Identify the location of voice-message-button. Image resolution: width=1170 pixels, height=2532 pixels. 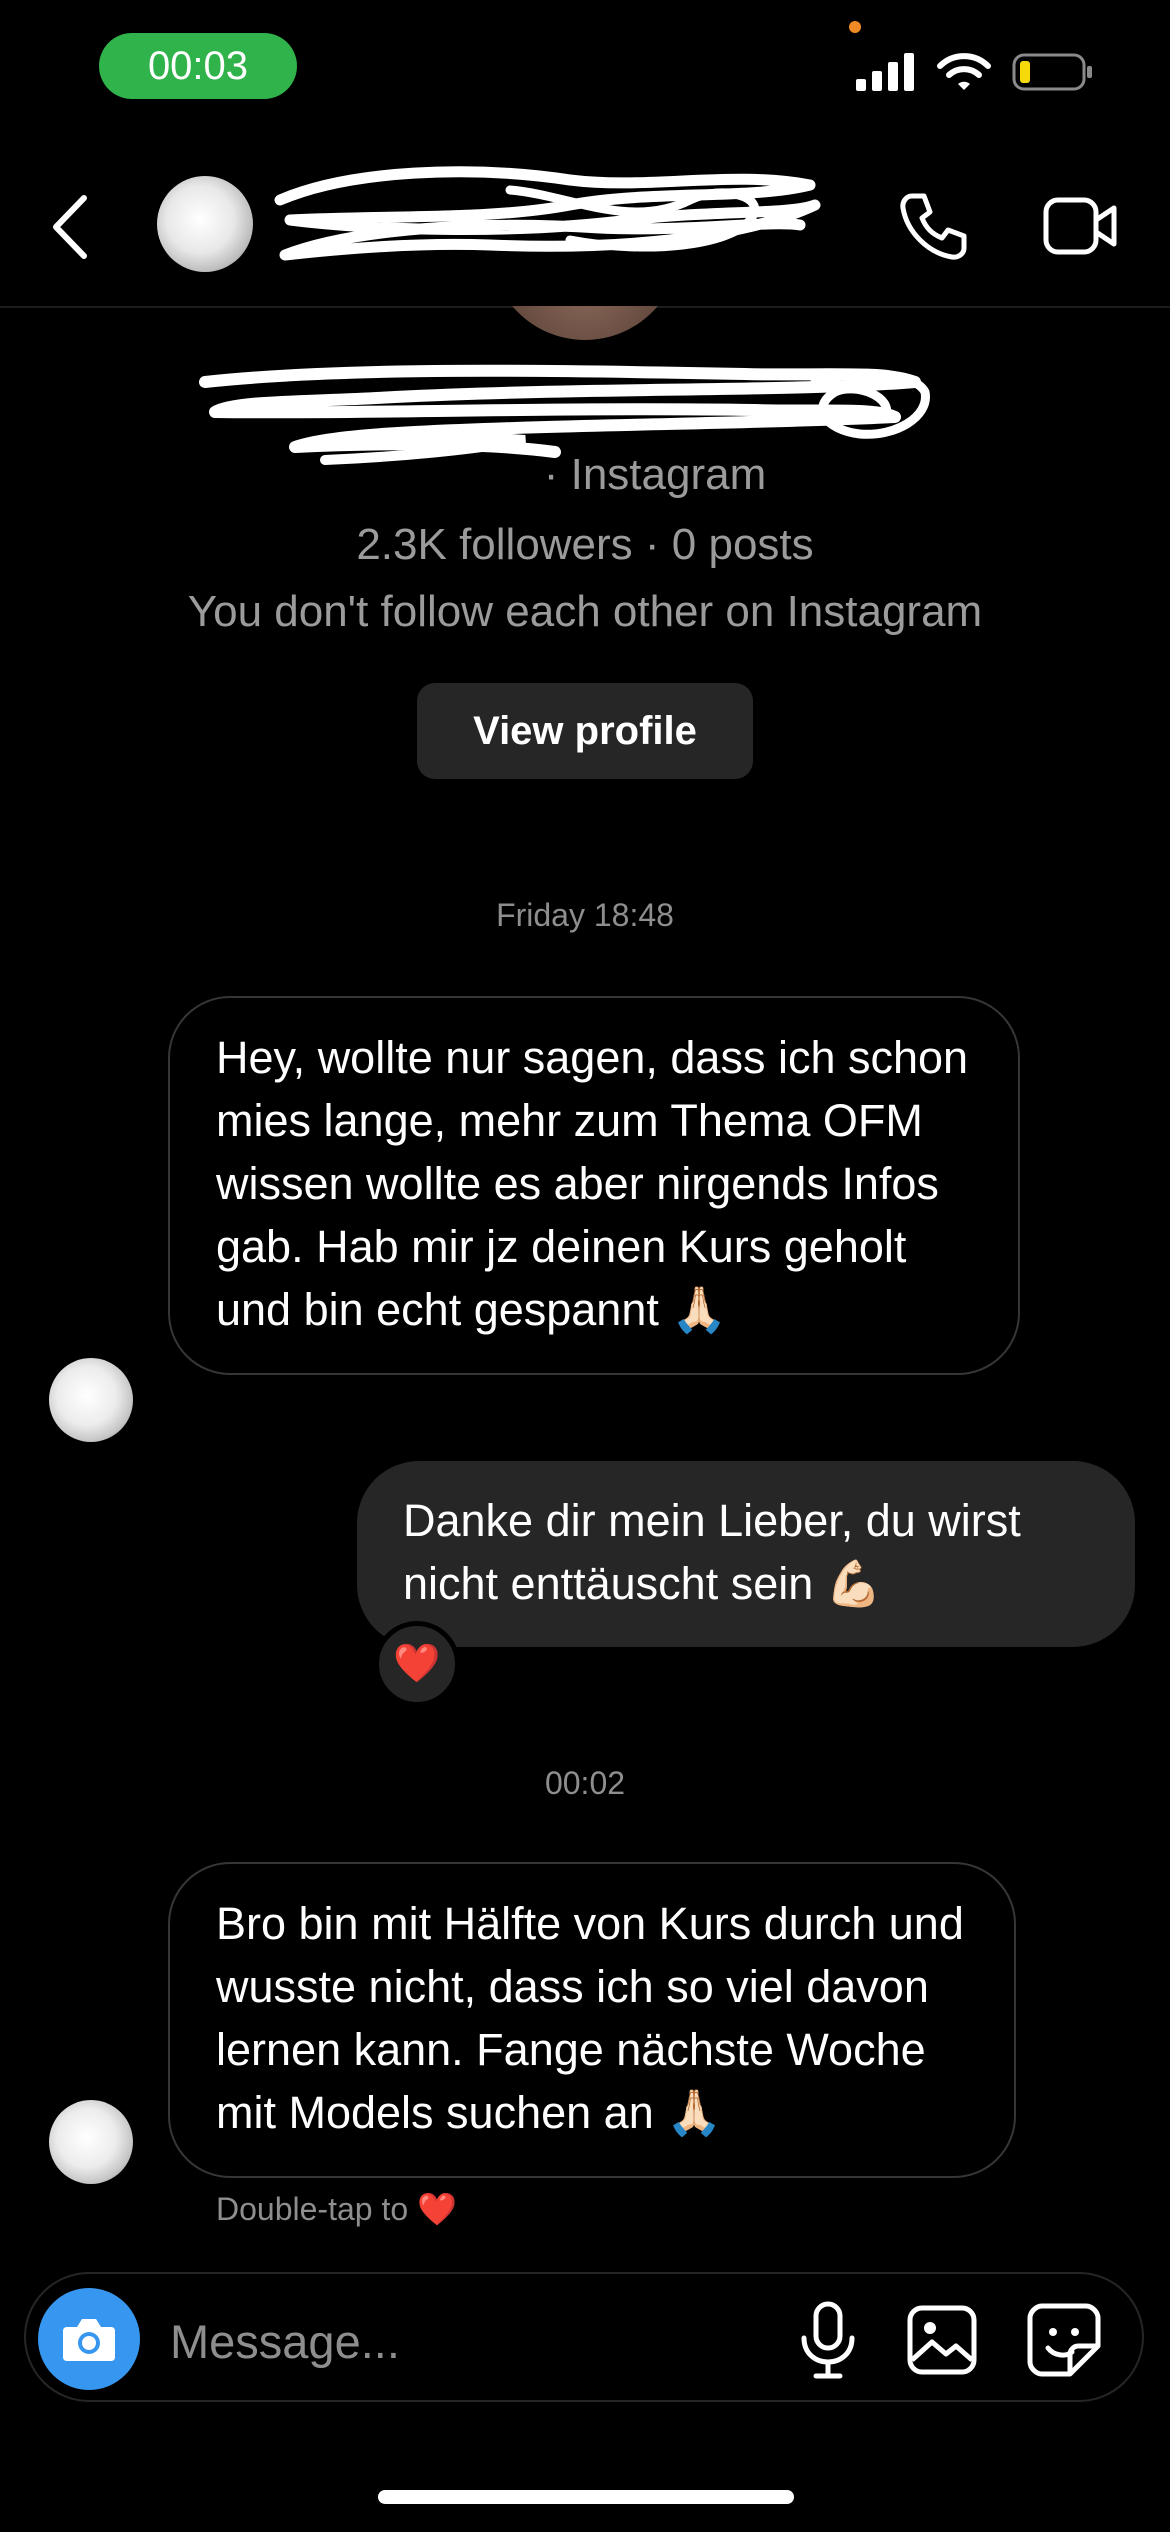
(828, 2340).